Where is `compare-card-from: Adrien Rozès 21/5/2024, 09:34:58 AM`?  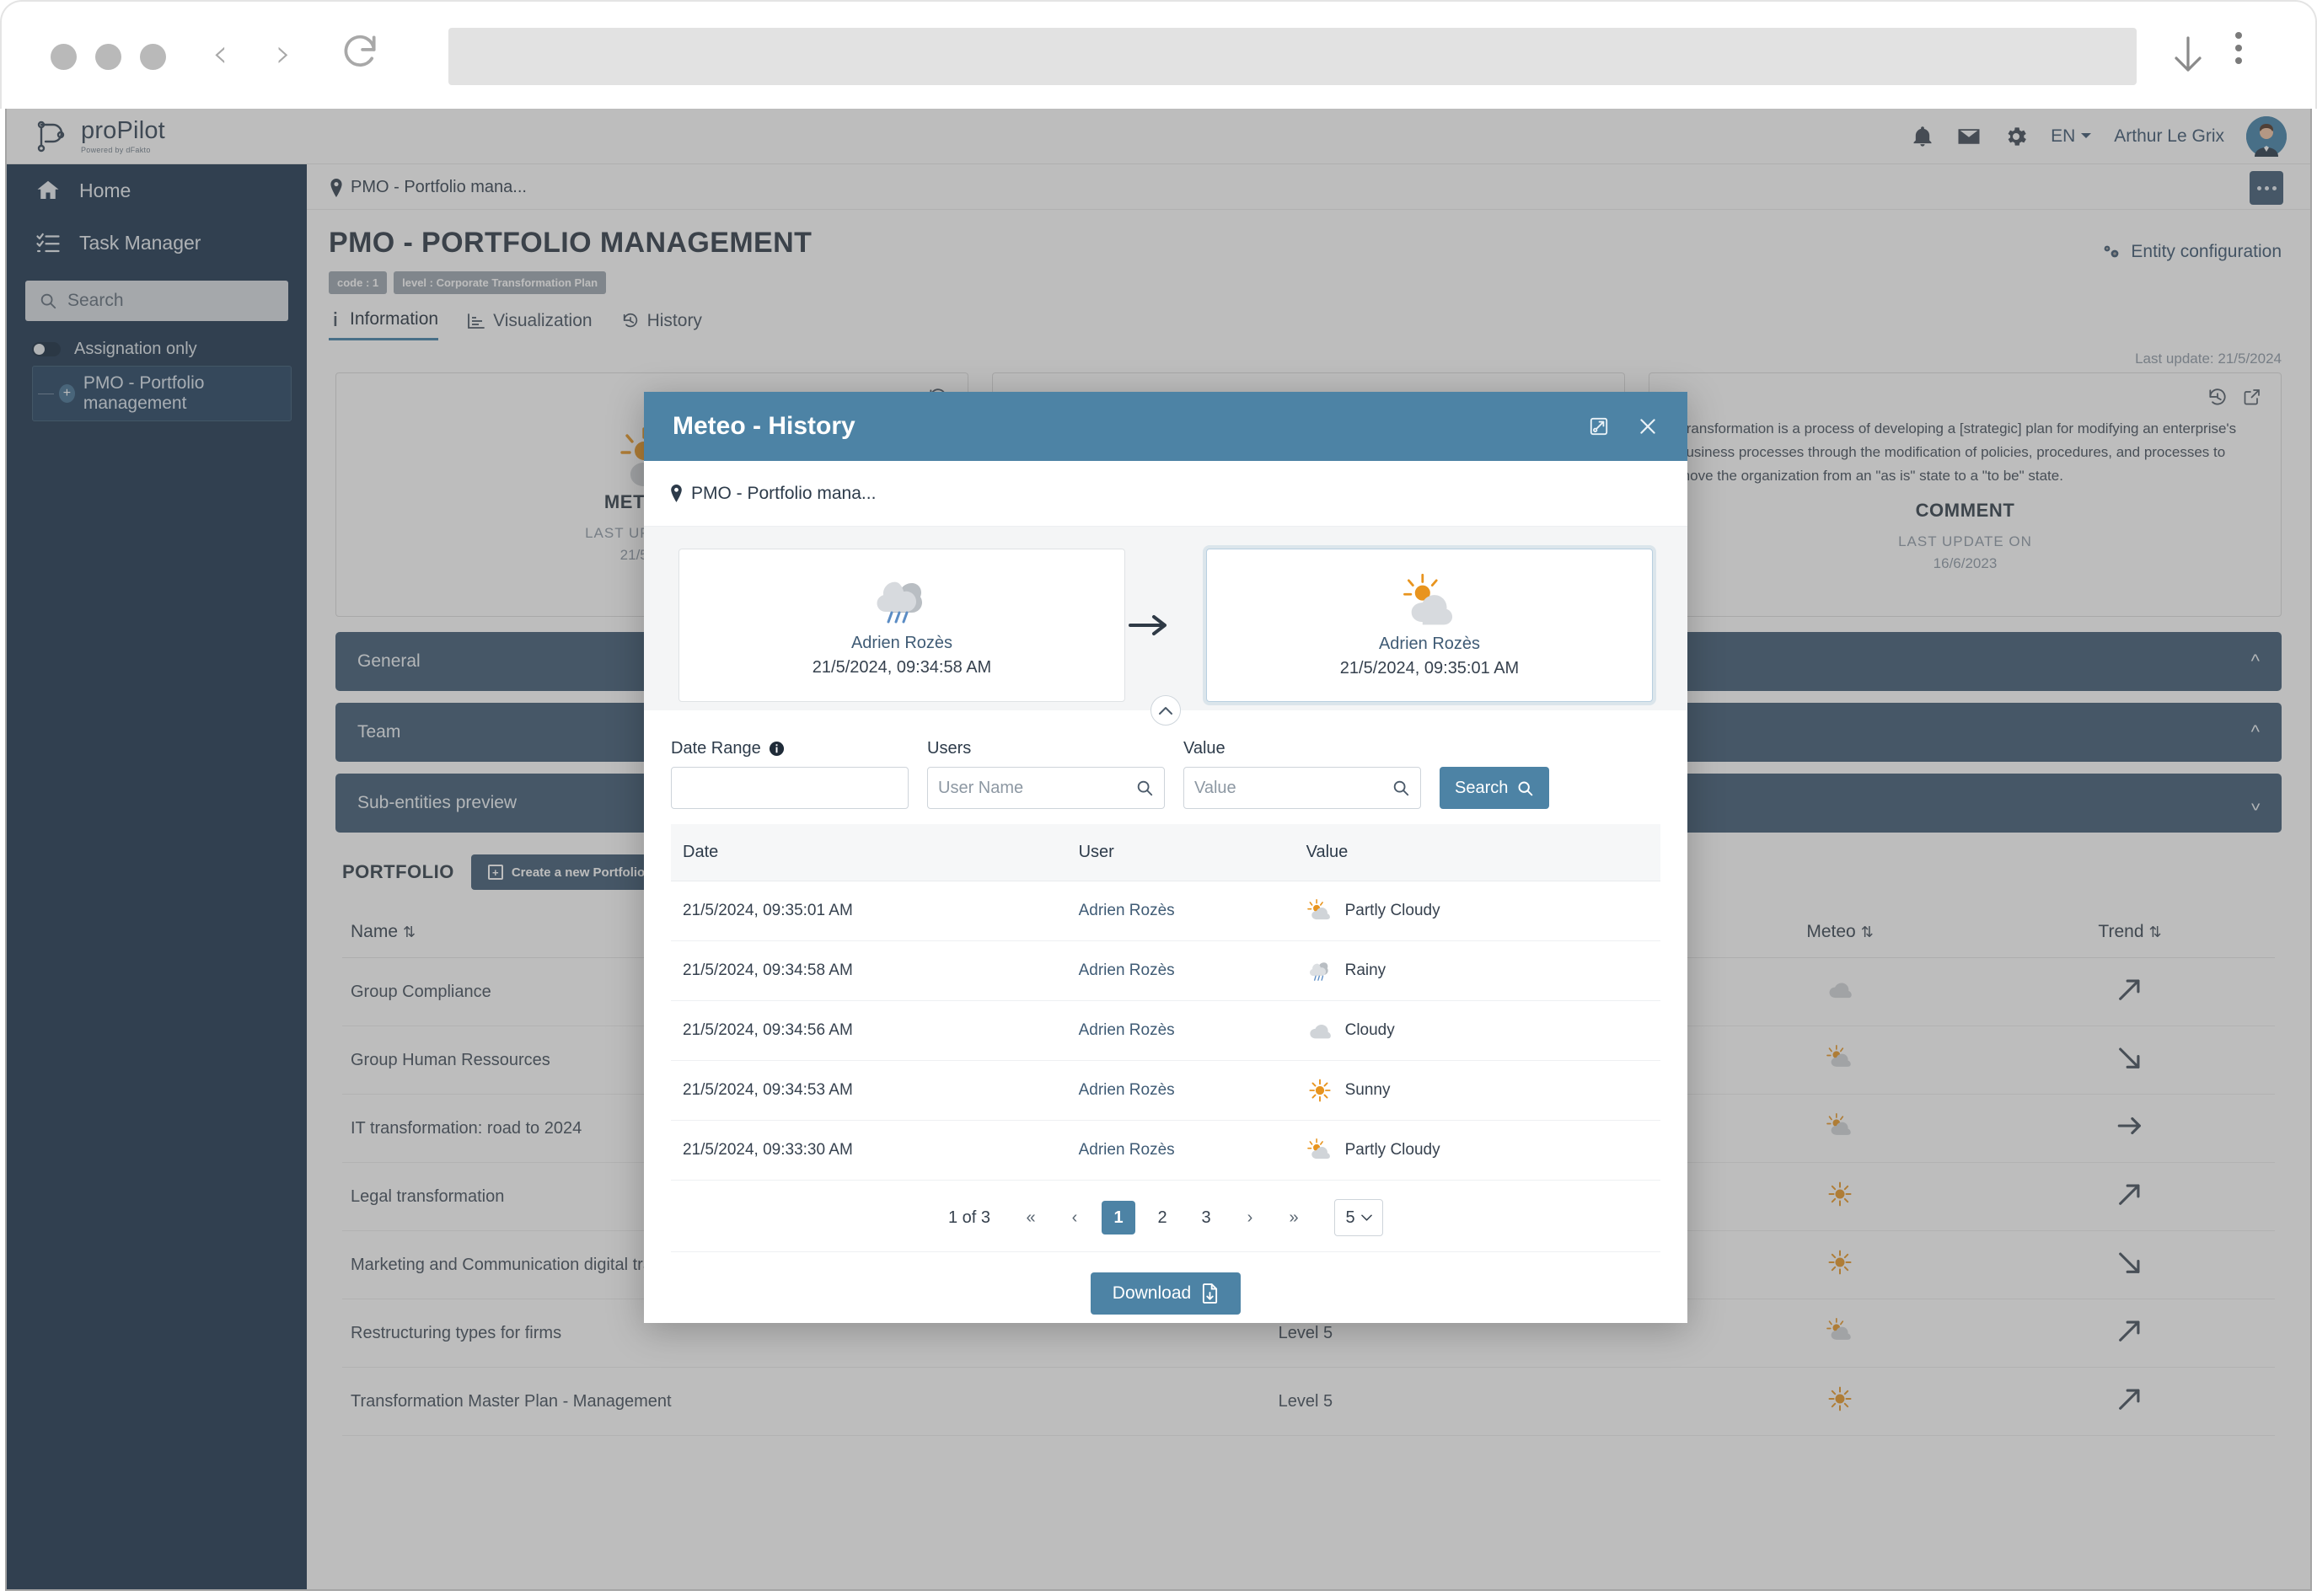 compare-card-from: Adrien Rozès 21/5/2024, 09:34:58 AM is located at coordinates (902, 626).